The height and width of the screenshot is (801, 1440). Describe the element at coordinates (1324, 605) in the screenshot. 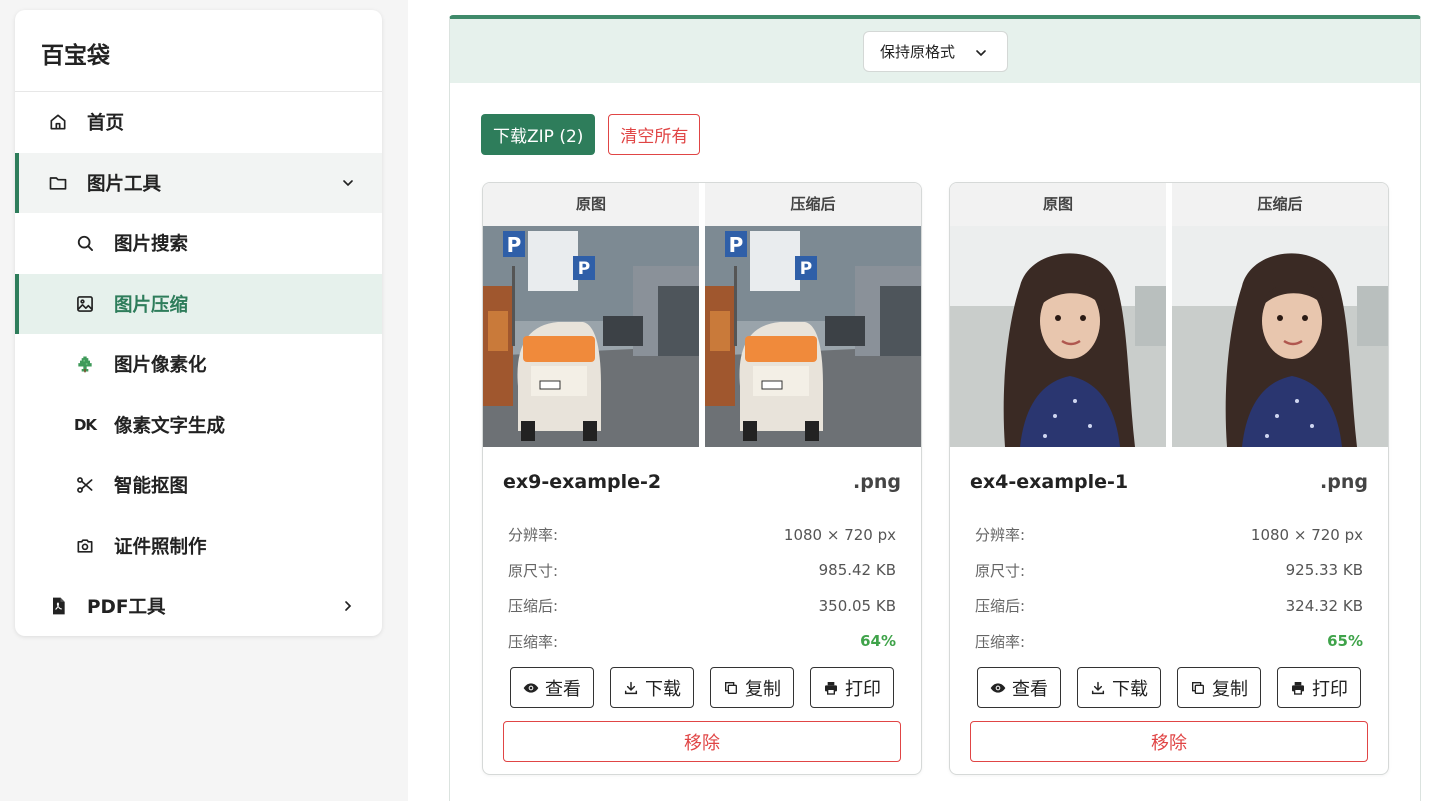

I see `stat-value: 324.32 KB` at that location.